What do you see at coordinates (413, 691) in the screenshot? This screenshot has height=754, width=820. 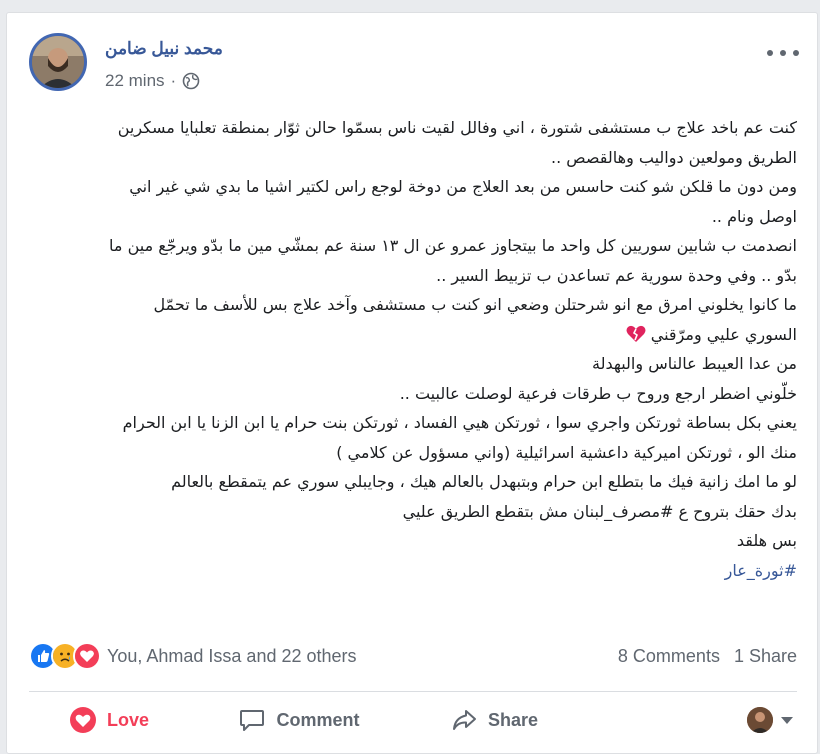 I see `divider` at bounding box center [413, 691].